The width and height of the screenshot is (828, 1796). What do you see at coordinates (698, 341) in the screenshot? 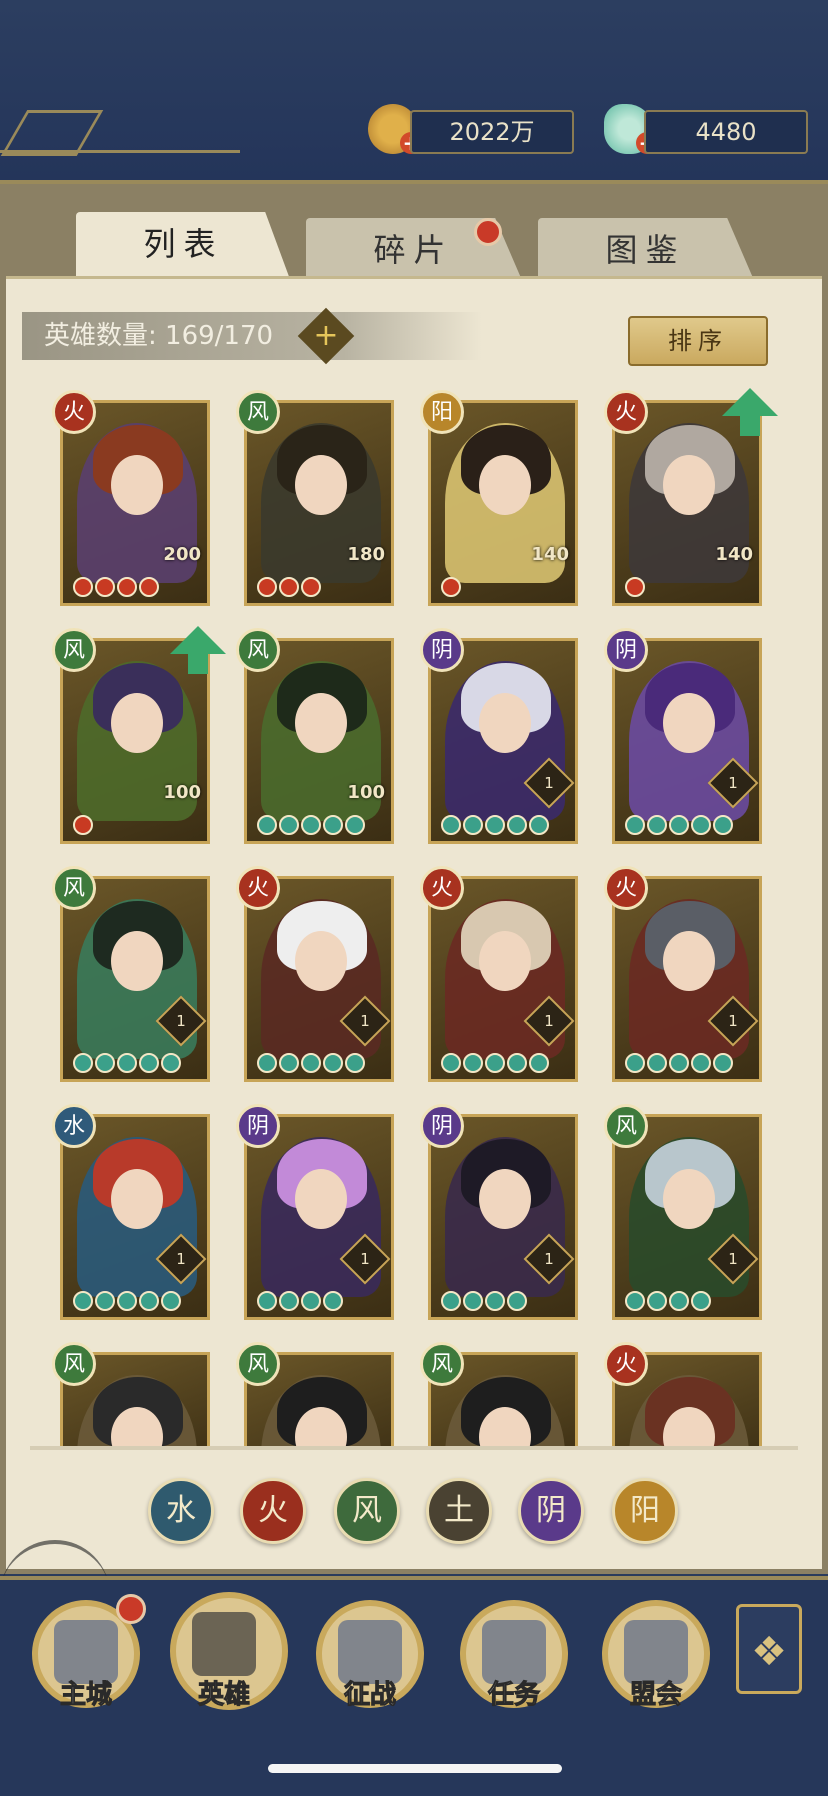
I see `sort-button: 排序` at bounding box center [698, 341].